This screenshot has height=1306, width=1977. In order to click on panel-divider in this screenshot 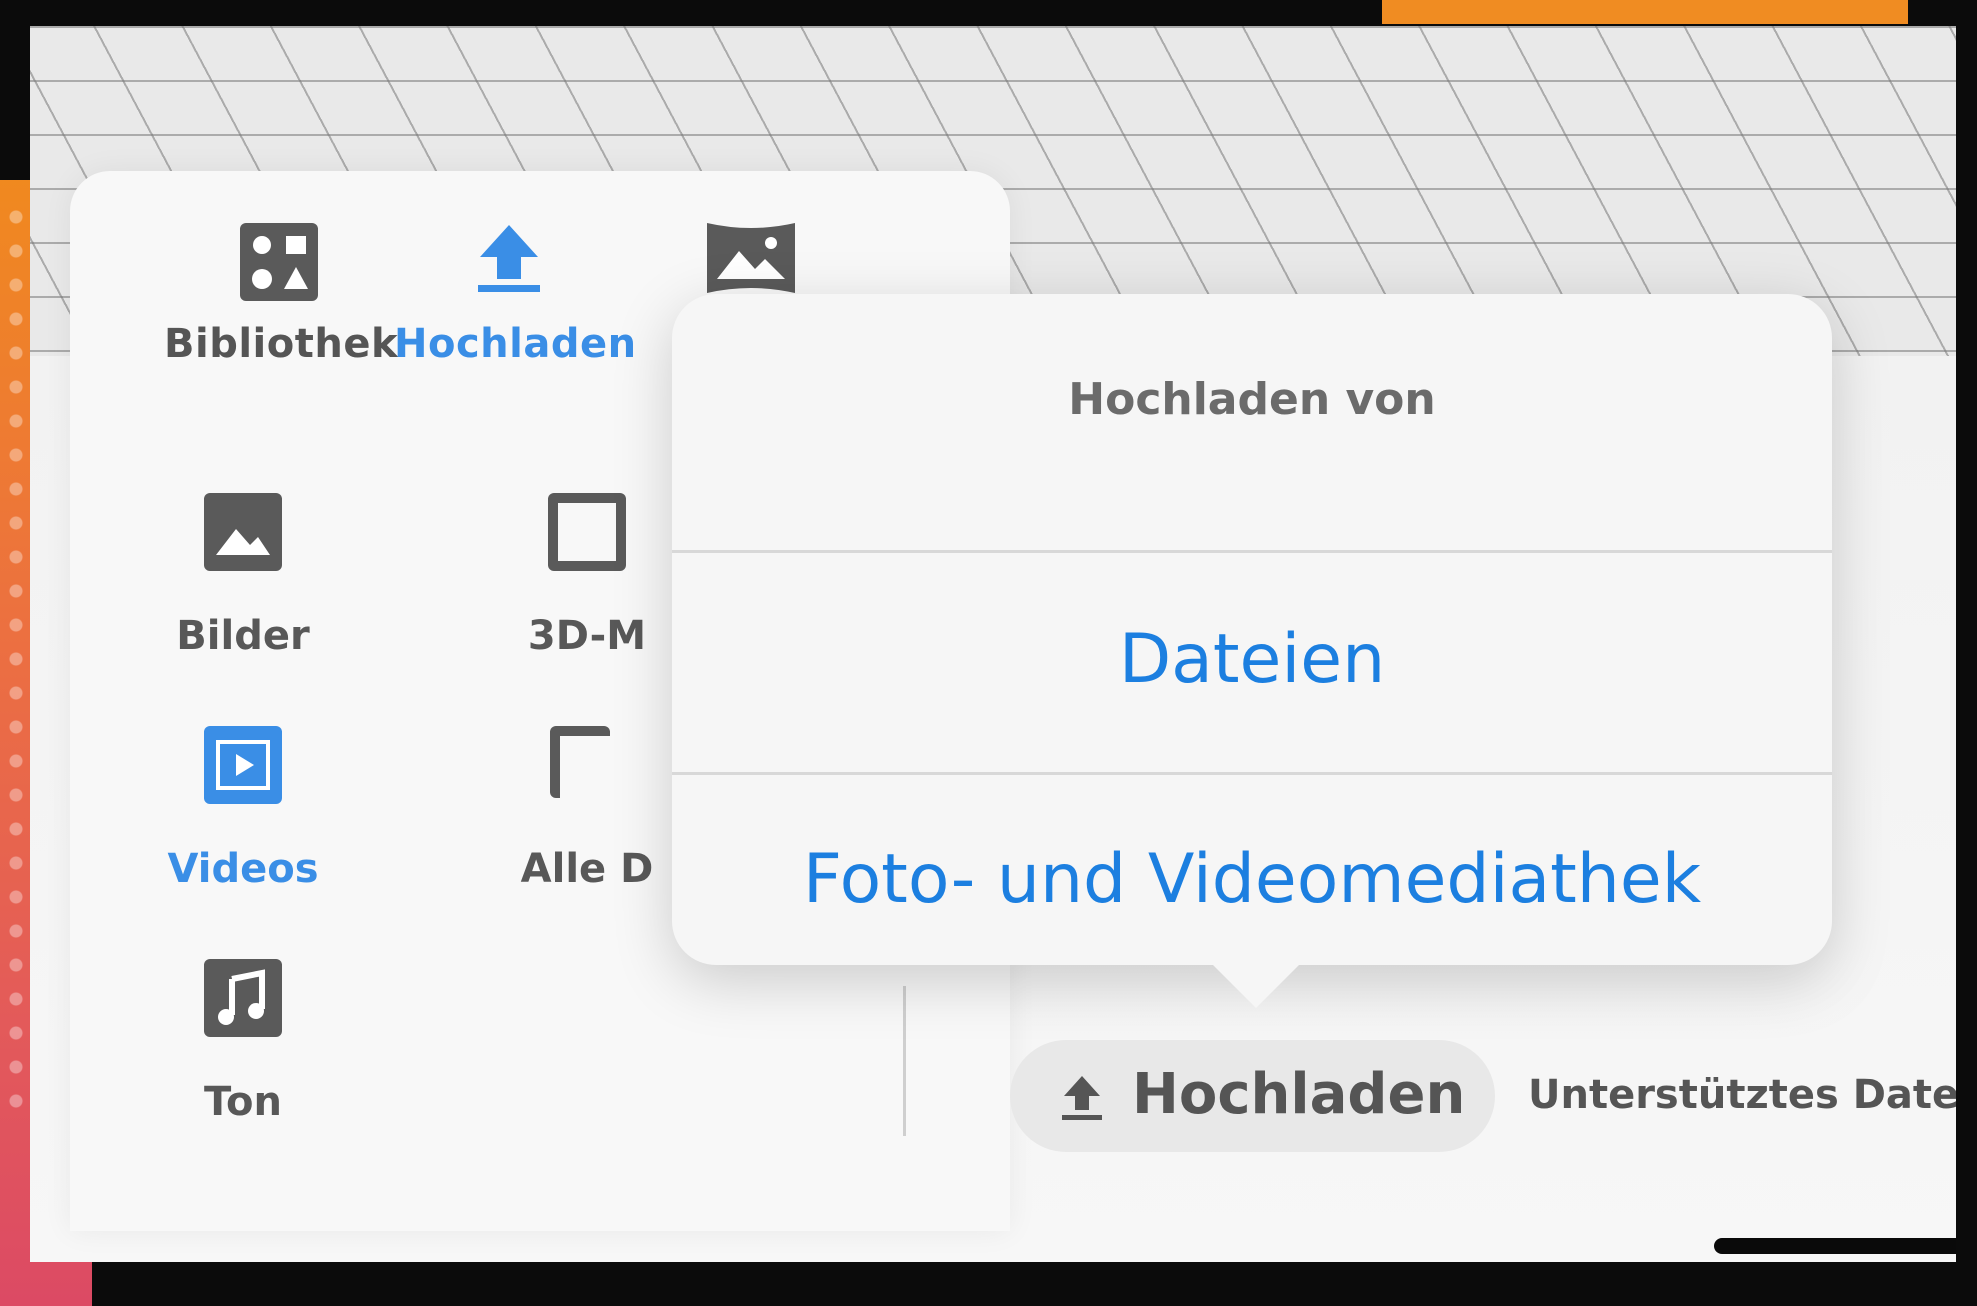, I will do `click(904, 1061)`.